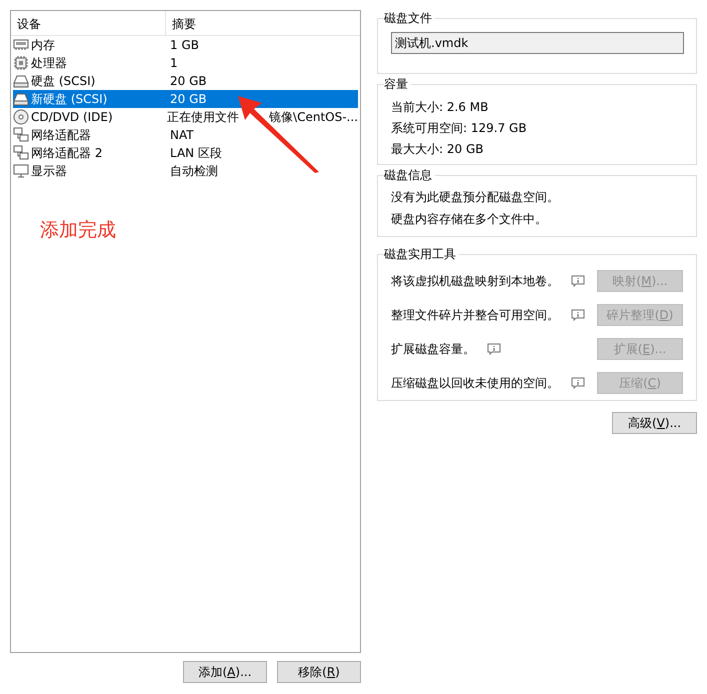  I want to click on device-summary: 1, so click(174, 63).